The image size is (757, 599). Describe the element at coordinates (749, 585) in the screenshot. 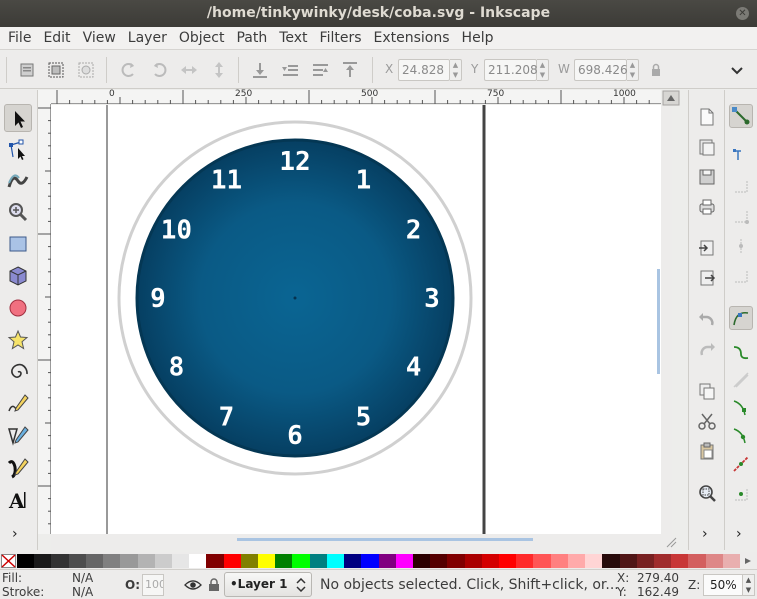

I see `zoom-spinner: ▲ ▼` at that location.